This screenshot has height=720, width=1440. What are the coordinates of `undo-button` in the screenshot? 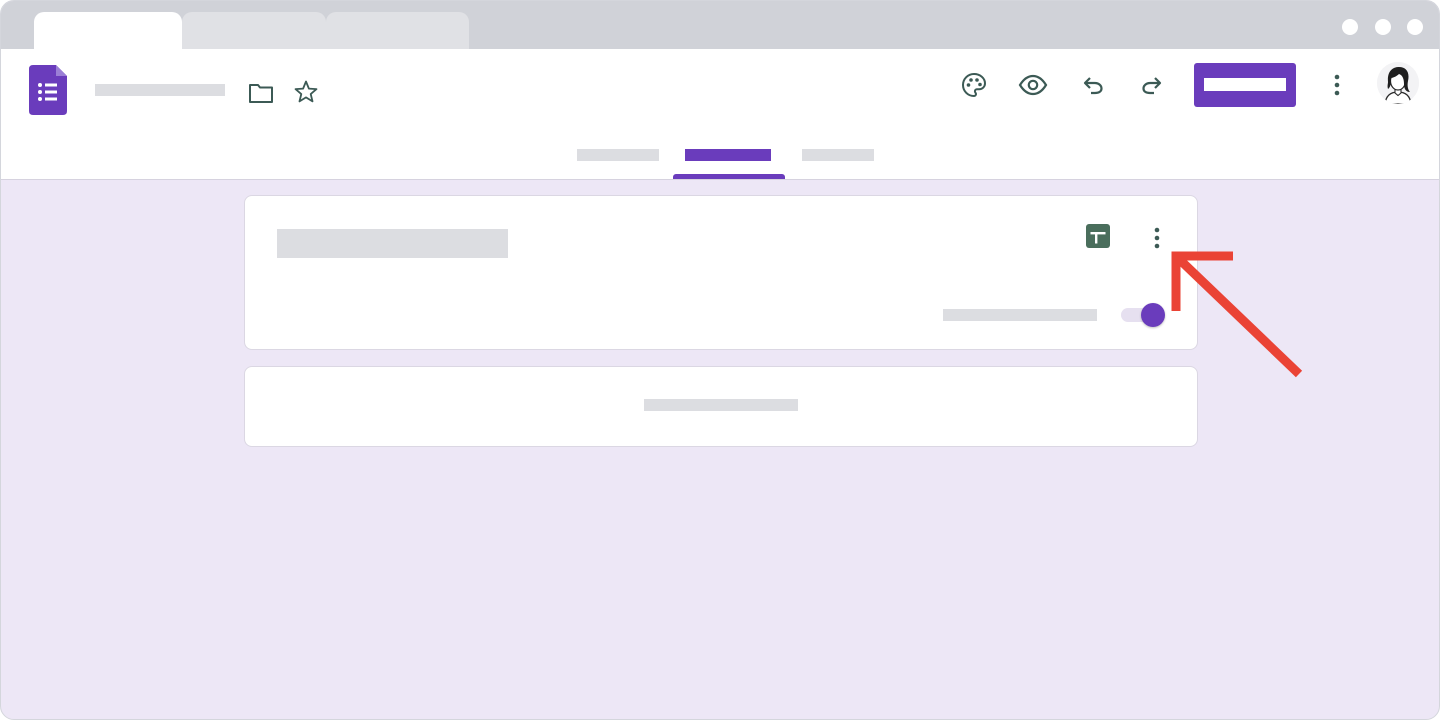 It's located at (1093, 85).